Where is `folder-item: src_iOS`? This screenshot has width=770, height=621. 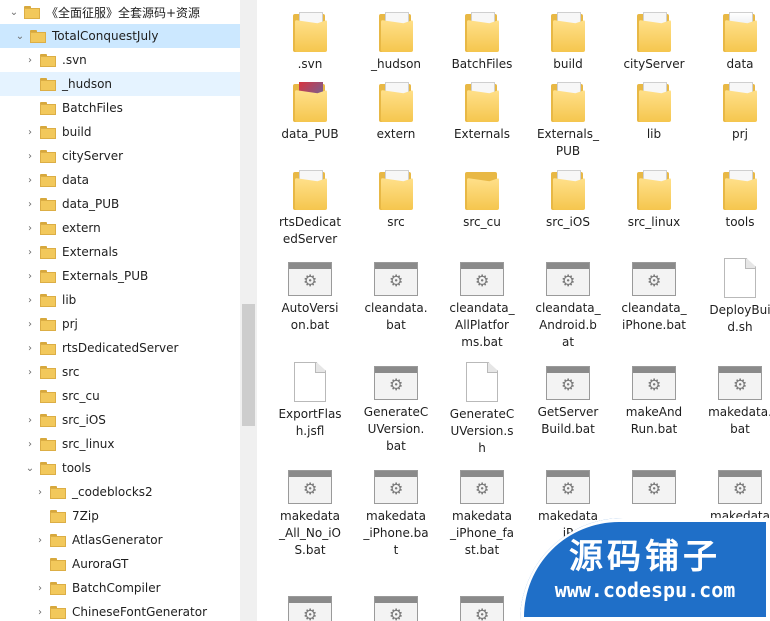
folder-item: src_iOS is located at coordinates (568, 200).